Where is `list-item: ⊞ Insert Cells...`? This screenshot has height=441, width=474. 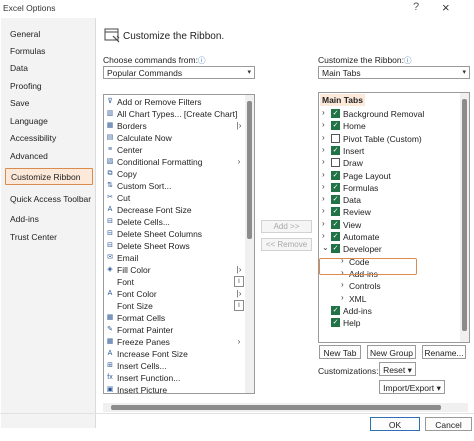
list-item: ⊞ Insert Cells... is located at coordinates (179, 366).